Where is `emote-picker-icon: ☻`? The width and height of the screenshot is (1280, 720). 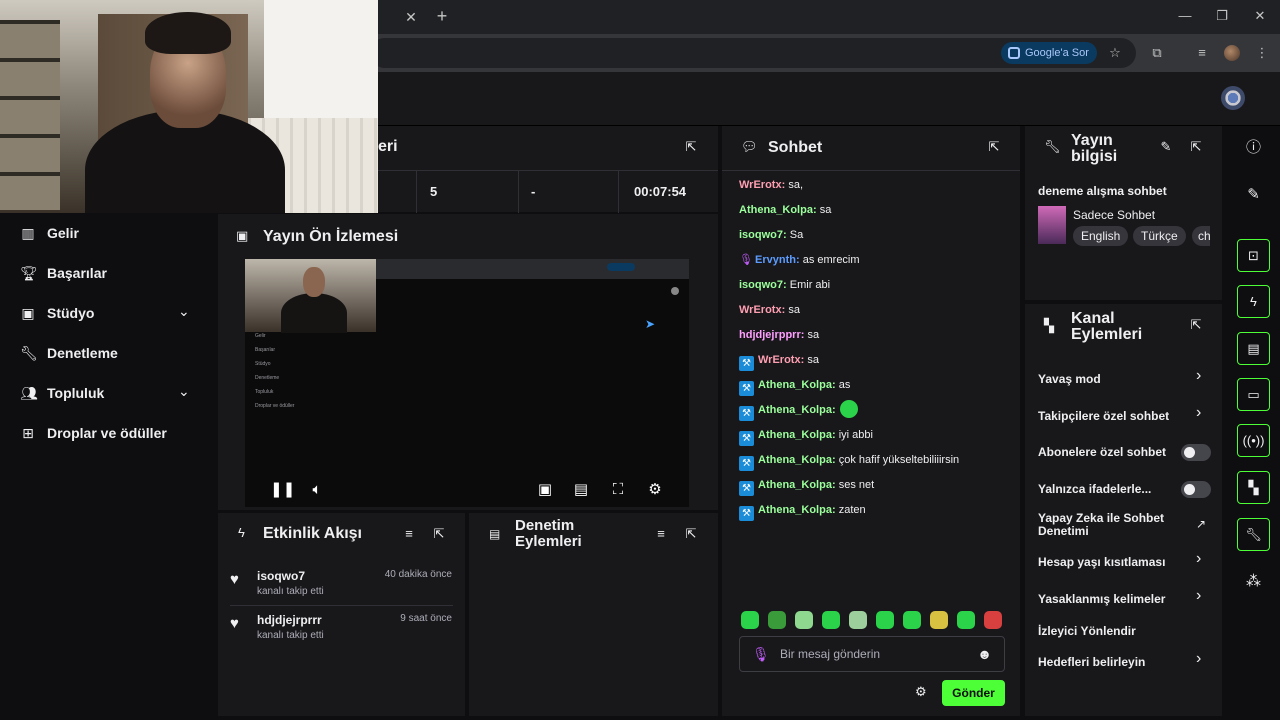
emote-picker-icon: ☻ is located at coordinates (984, 654).